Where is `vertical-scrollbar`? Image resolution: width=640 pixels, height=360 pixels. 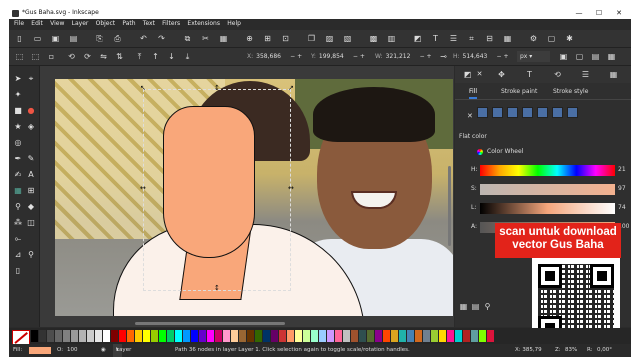 vertical-scrollbar is located at coordinates (449, 206).